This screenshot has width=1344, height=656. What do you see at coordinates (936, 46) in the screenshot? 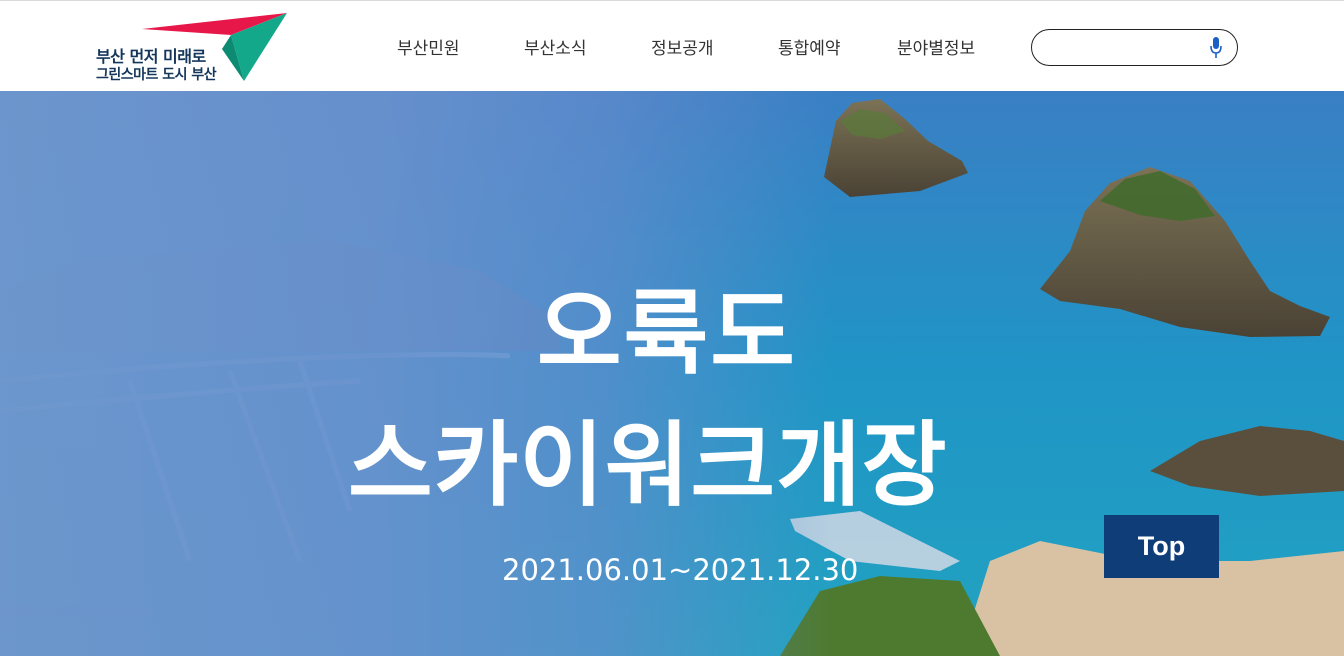
I see `nav-item-field-info: 분야별정보` at bounding box center [936, 46].